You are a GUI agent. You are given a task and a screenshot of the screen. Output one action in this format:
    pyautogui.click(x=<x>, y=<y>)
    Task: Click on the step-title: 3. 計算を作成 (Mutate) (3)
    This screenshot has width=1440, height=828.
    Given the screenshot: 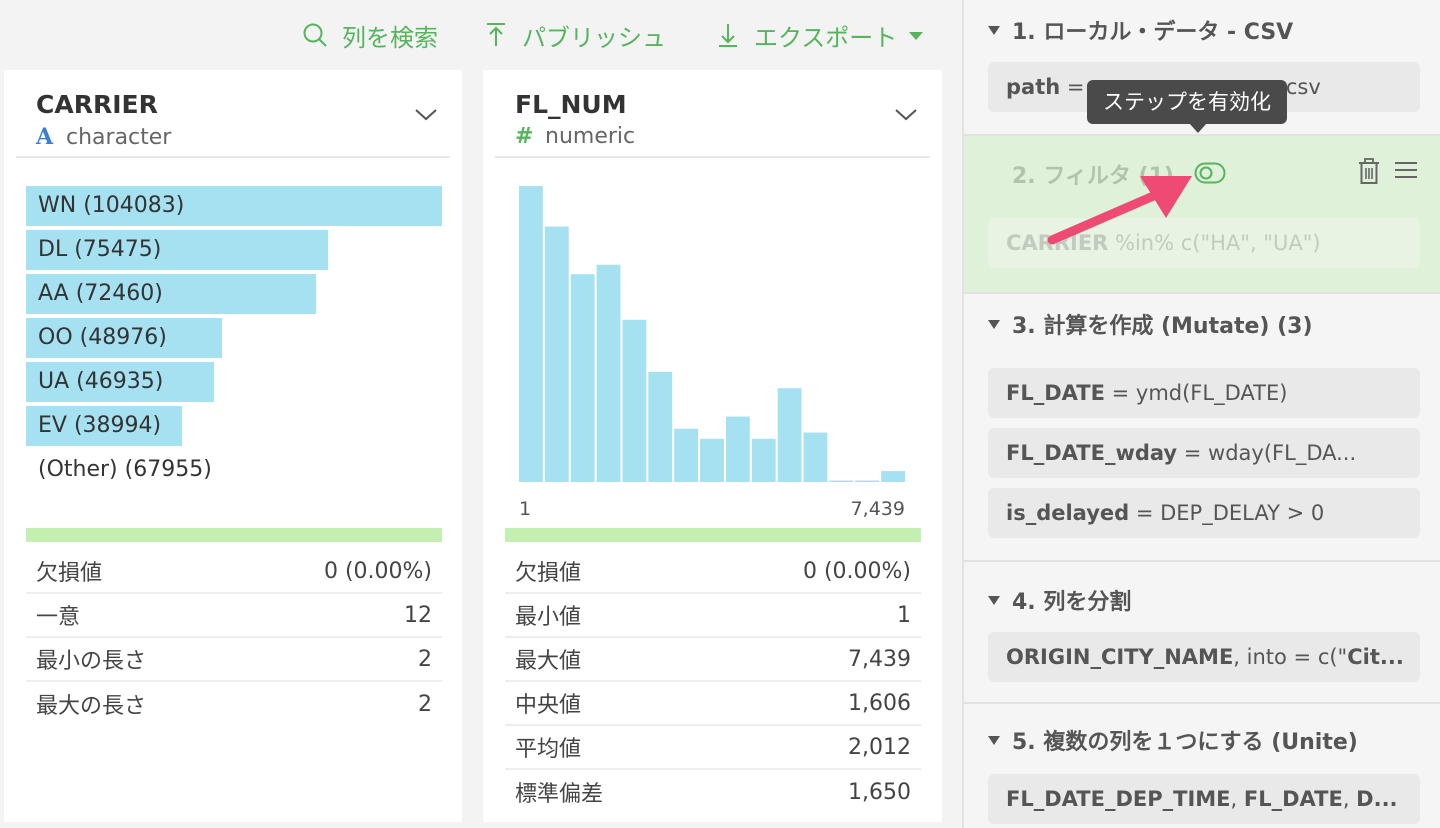 What is the action you would take?
    pyautogui.click(x=1150, y=324)
    